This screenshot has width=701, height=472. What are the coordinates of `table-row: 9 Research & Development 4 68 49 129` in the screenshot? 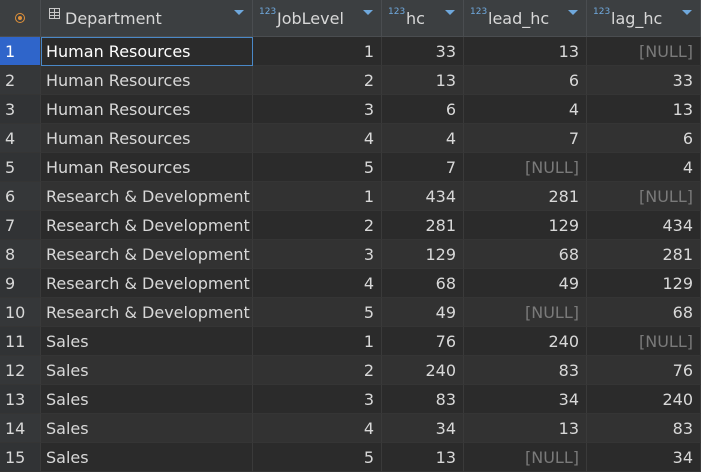 It's located at (350, 283).